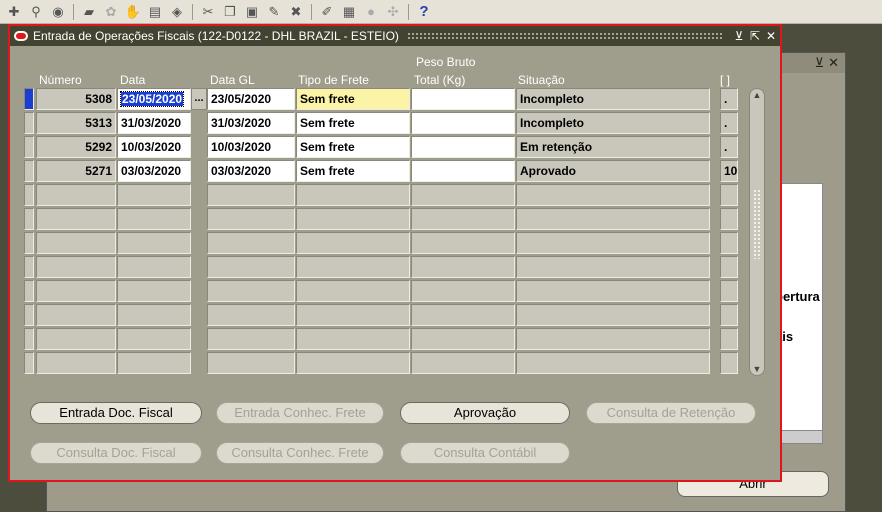  Describe the element at coordinates (393, 12) in the screenshot. I see `tools-icon: ✣` at that location.